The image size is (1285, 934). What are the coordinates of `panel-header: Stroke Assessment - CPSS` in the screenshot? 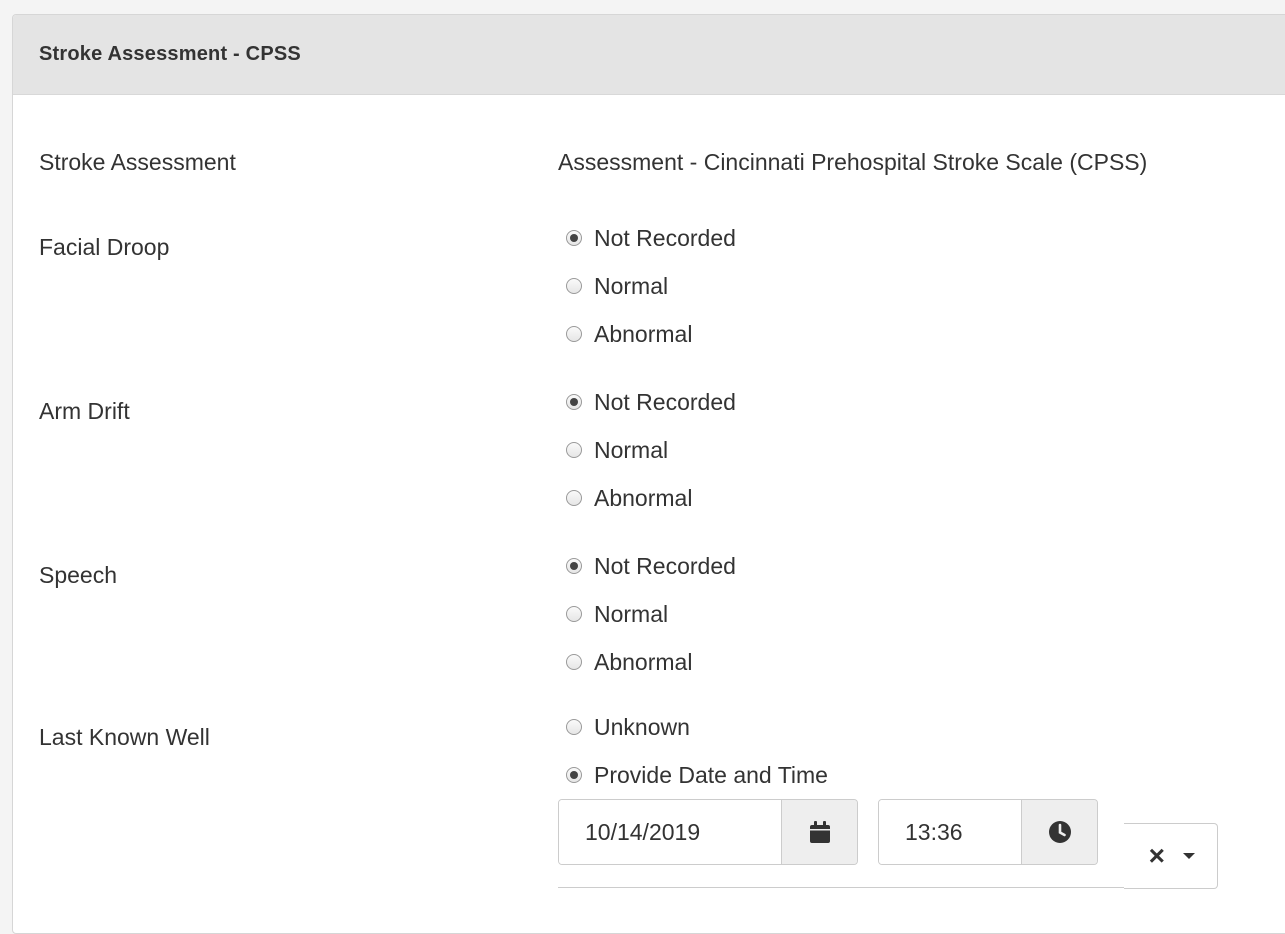 It's located at (649, 55).